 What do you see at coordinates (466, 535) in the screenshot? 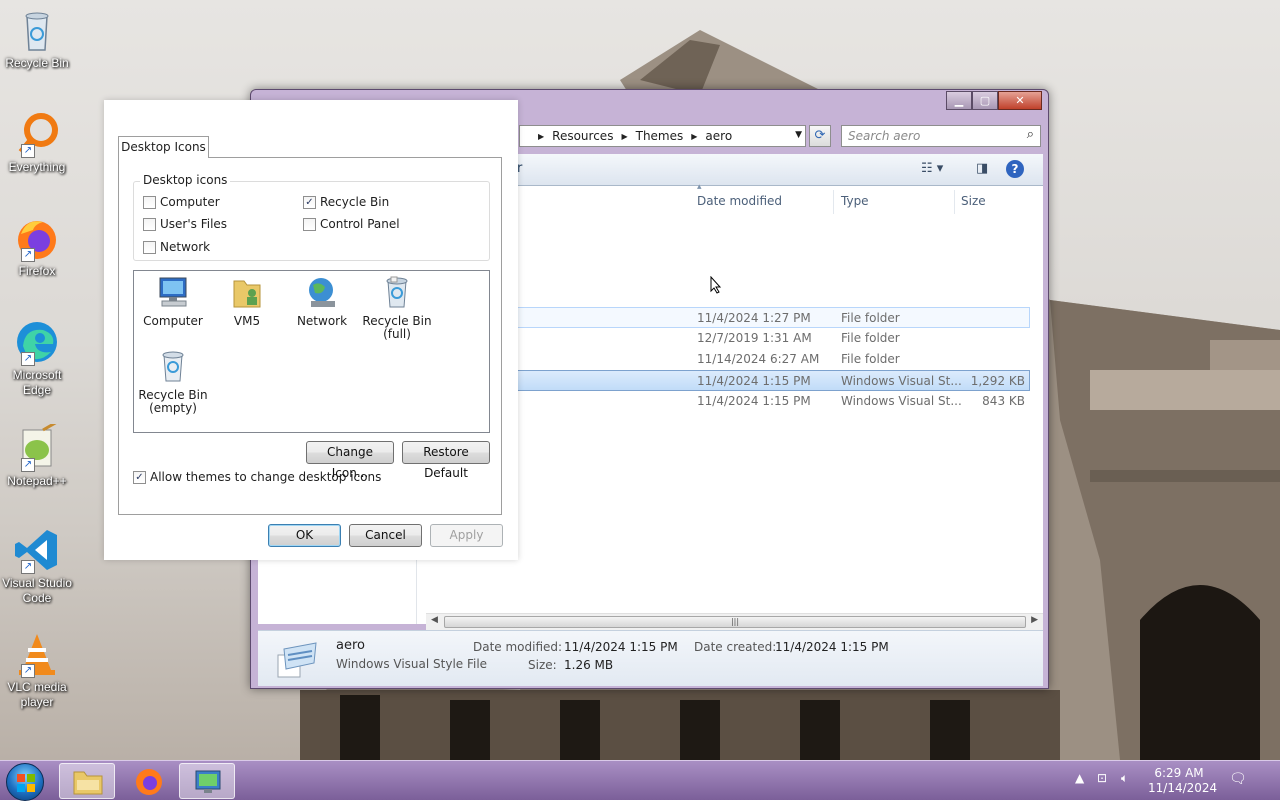
I see `apply-button: Apply` at bounding box center [466, 535].